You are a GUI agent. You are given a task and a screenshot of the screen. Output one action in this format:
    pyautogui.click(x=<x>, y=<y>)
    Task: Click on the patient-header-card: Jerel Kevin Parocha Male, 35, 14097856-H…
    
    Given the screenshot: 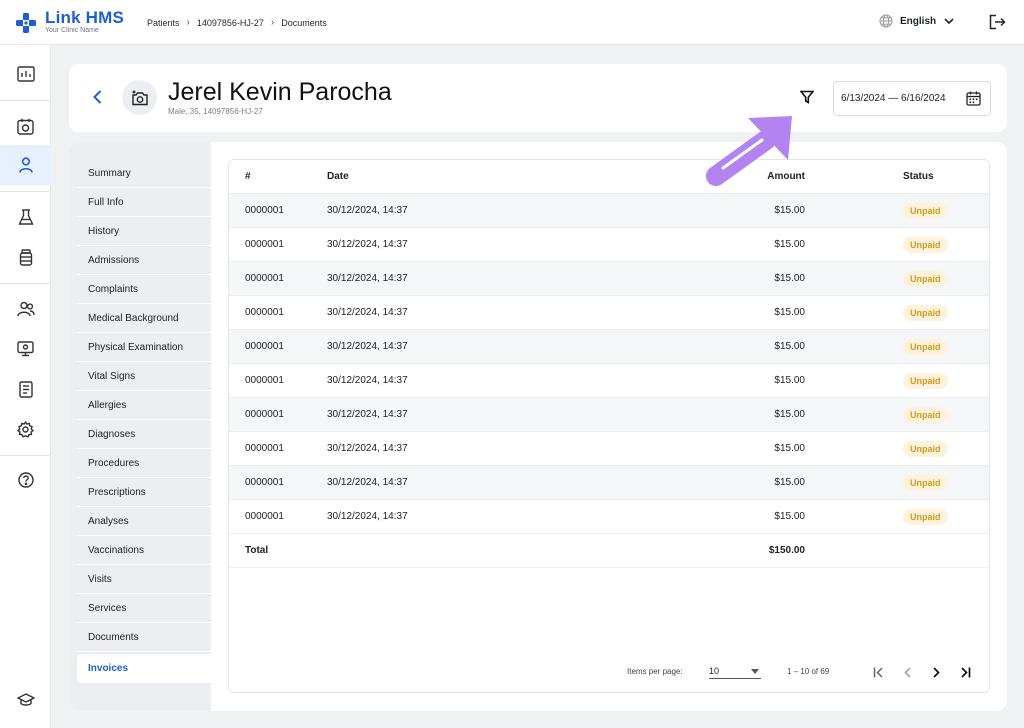 What is the action you would take?
    pyautogui.click(x=538, y=98)
    